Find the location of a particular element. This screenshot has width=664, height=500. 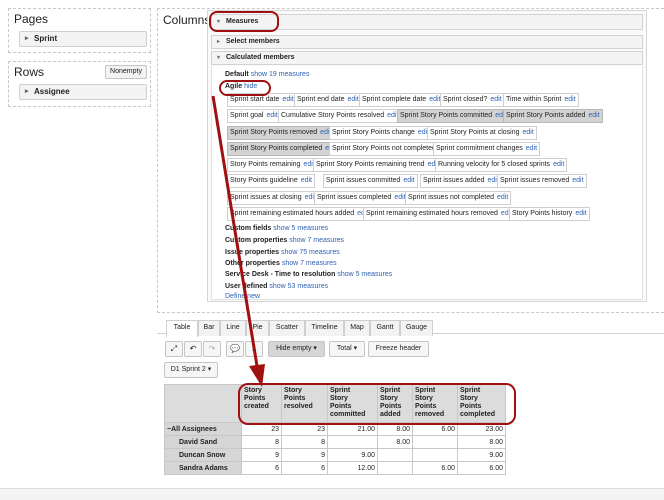

measure-tag: Sprint closed? edit is located at coordinates (472, 100).